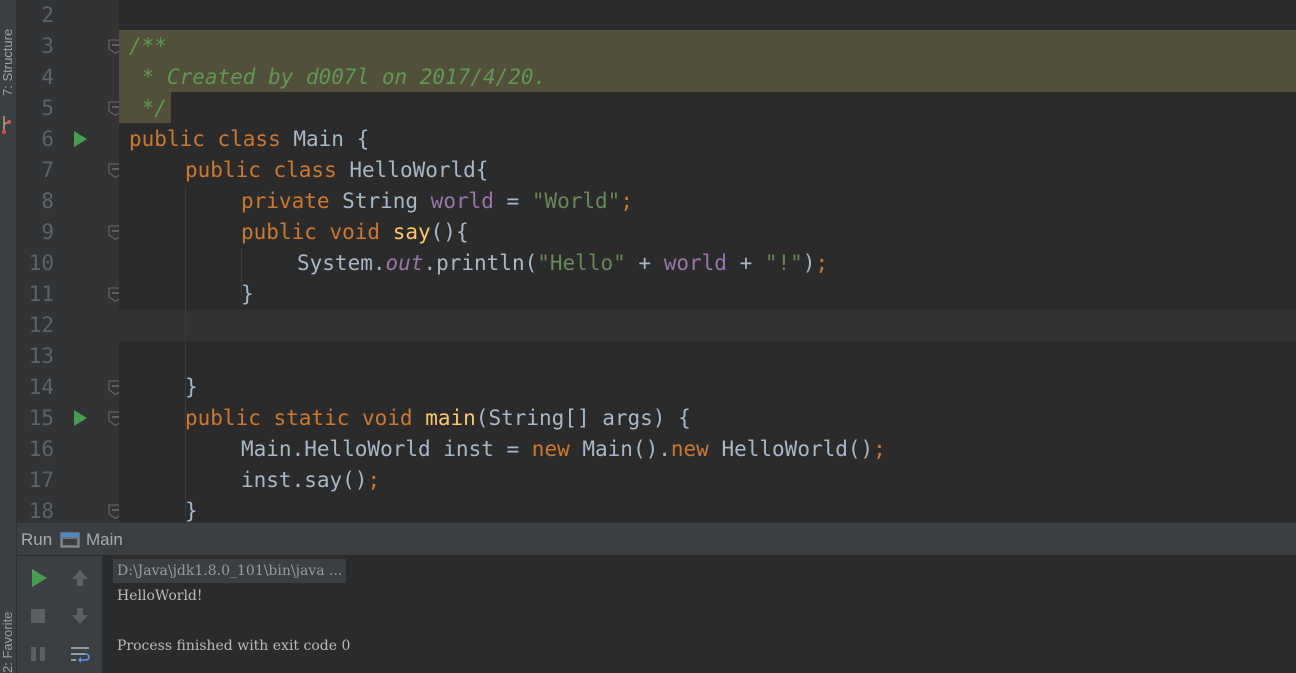  What do you see at coordinates (512, 201) in the screenshot?
I see `code-token: =` at bounding box center [512, 201].